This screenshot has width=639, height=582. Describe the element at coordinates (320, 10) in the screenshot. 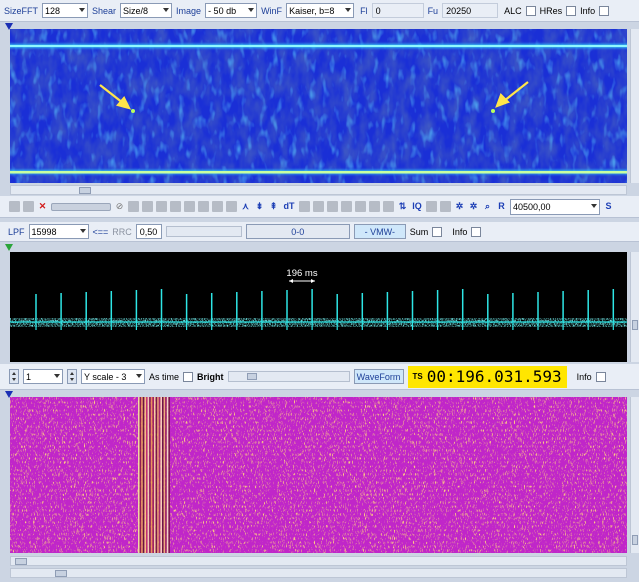

I see `winf-select: Kaiser, b=8` at that location.